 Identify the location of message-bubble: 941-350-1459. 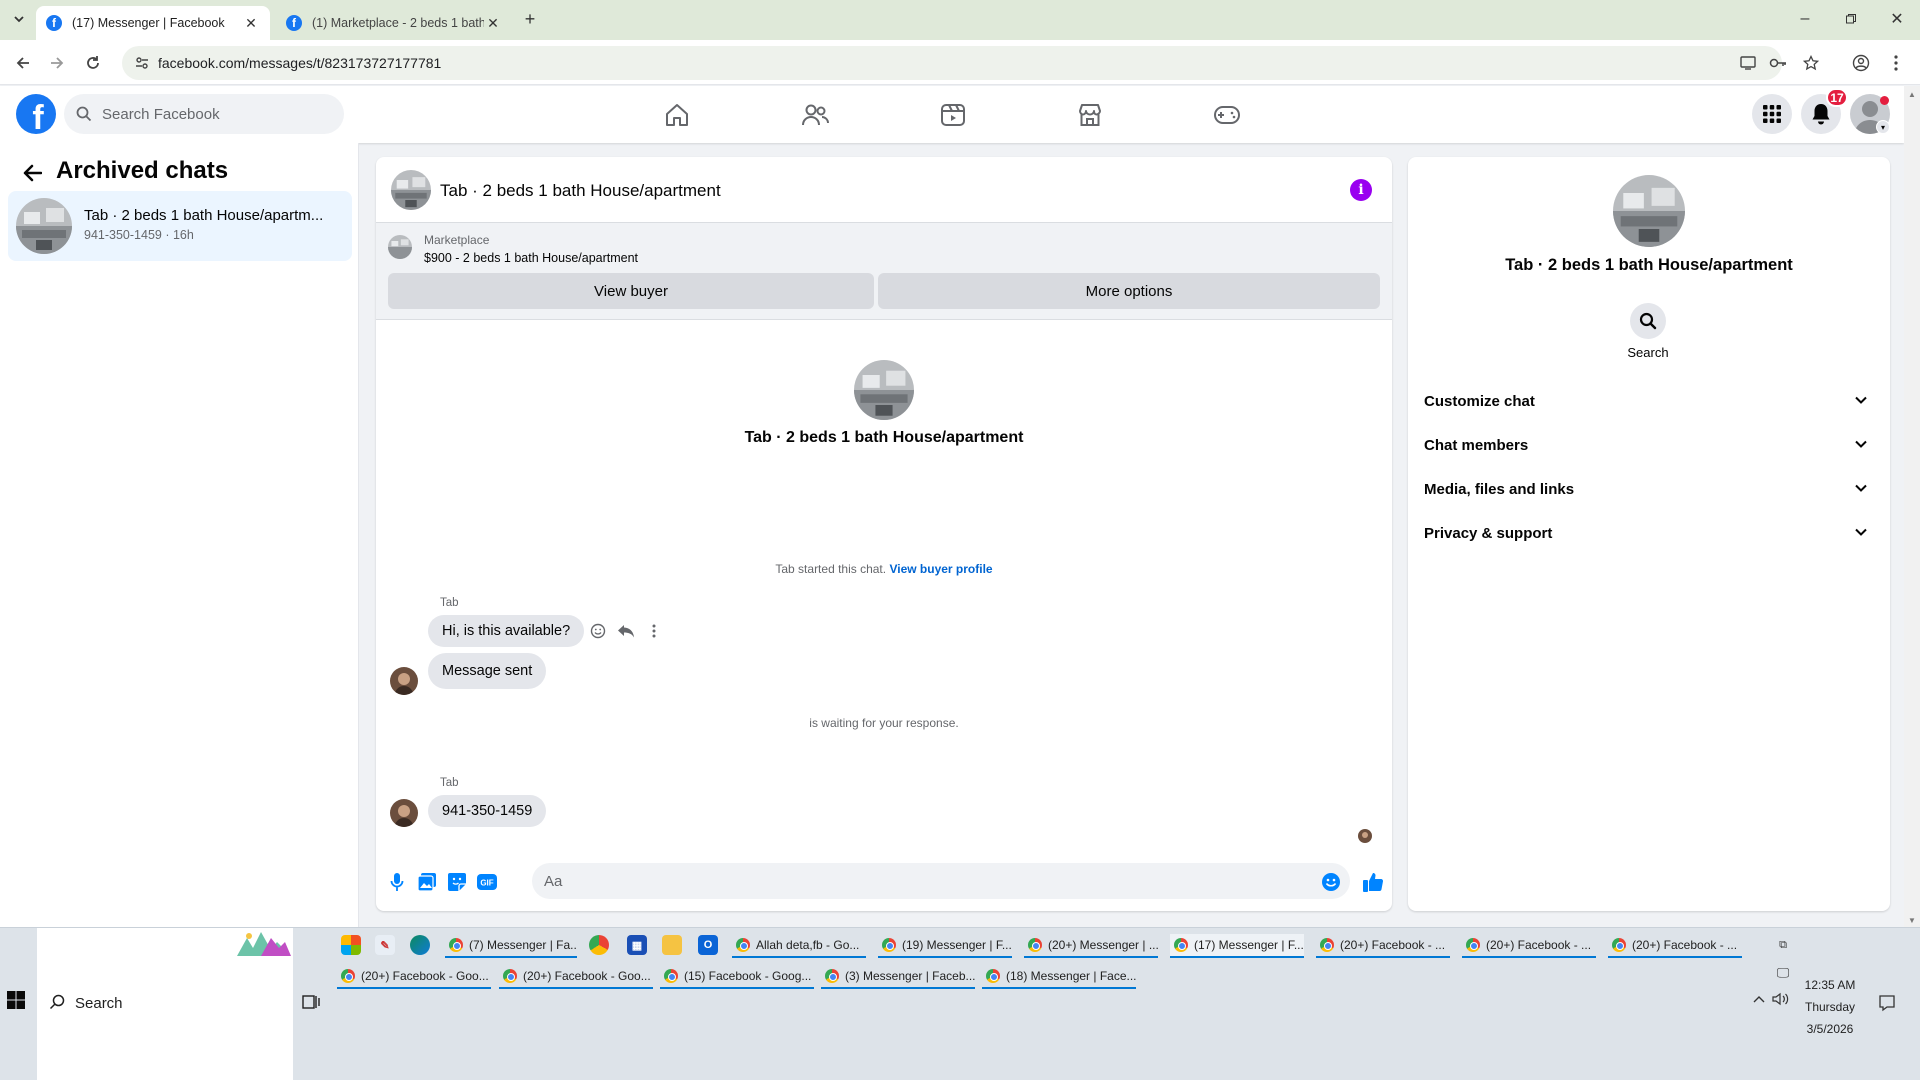
(487, 811).